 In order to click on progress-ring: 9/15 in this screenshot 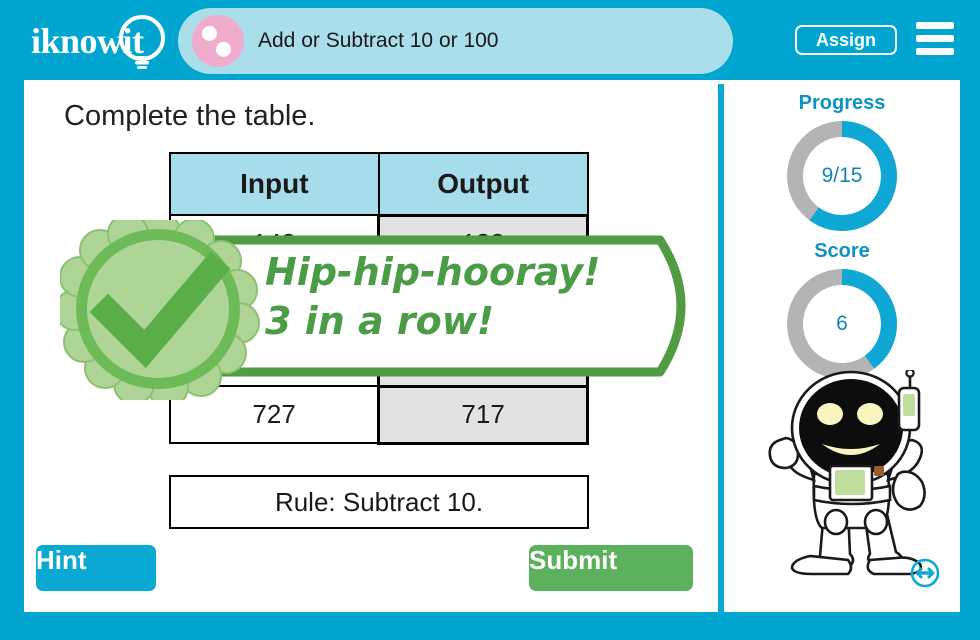, I will do `click(842, 176)`.